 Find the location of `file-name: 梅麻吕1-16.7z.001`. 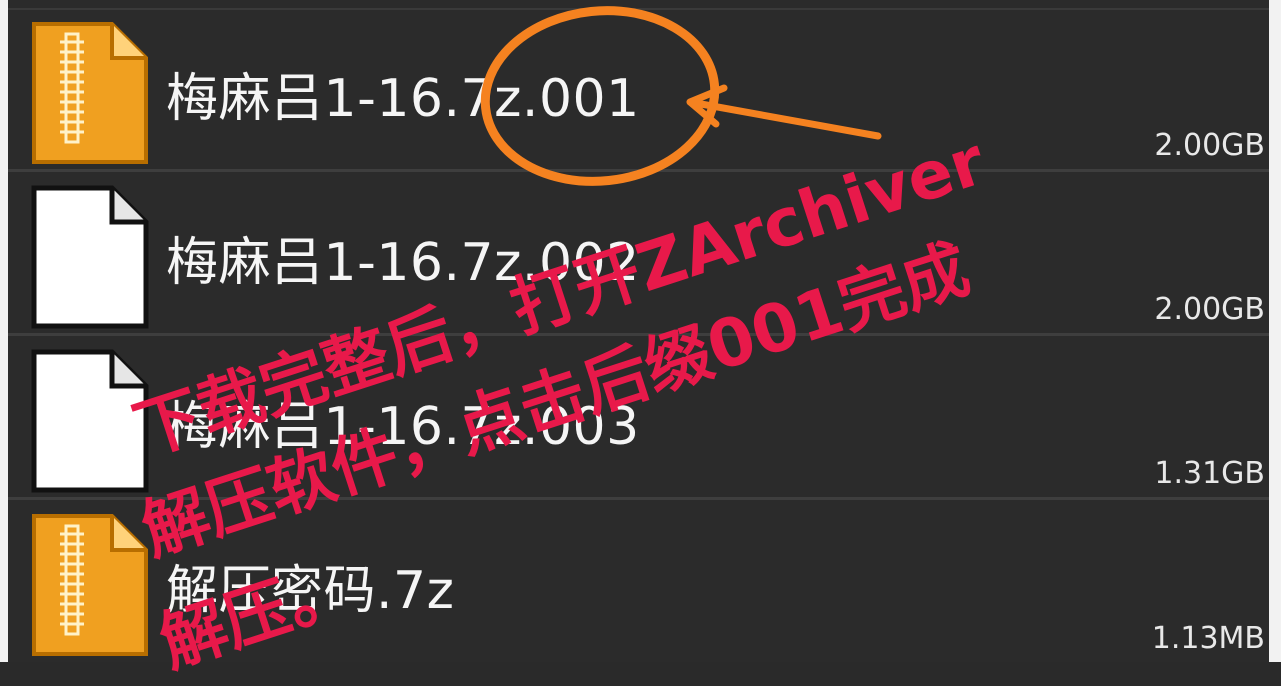

file-name: 梅麻吕1-16.7z.001 is located at coordinates (403, 99).